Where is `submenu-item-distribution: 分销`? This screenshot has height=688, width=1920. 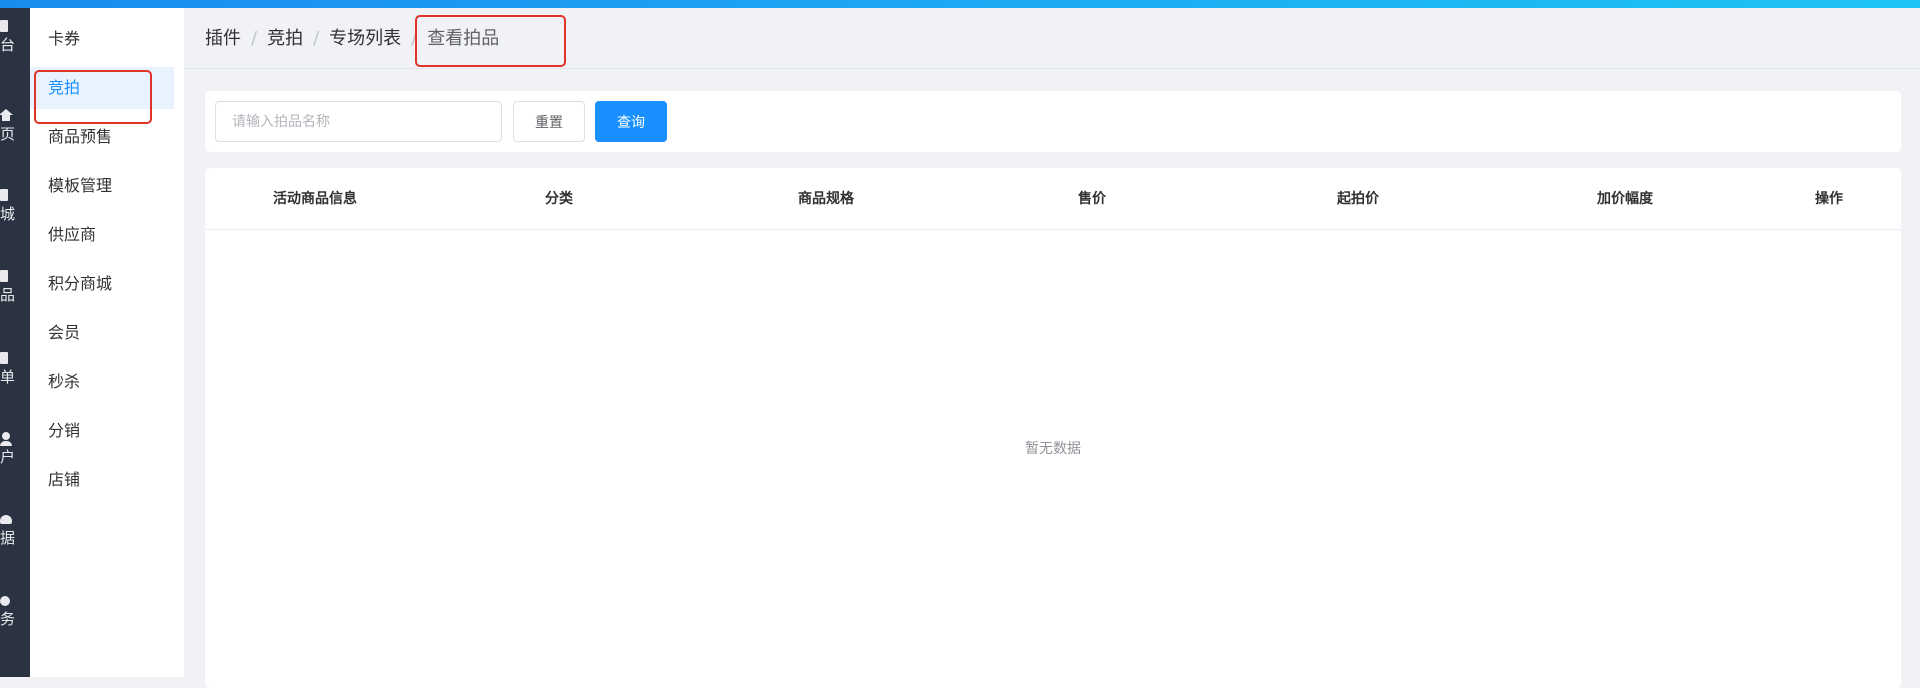 submenu-item-distribution: 分销 is located at coordinates (102, 431).